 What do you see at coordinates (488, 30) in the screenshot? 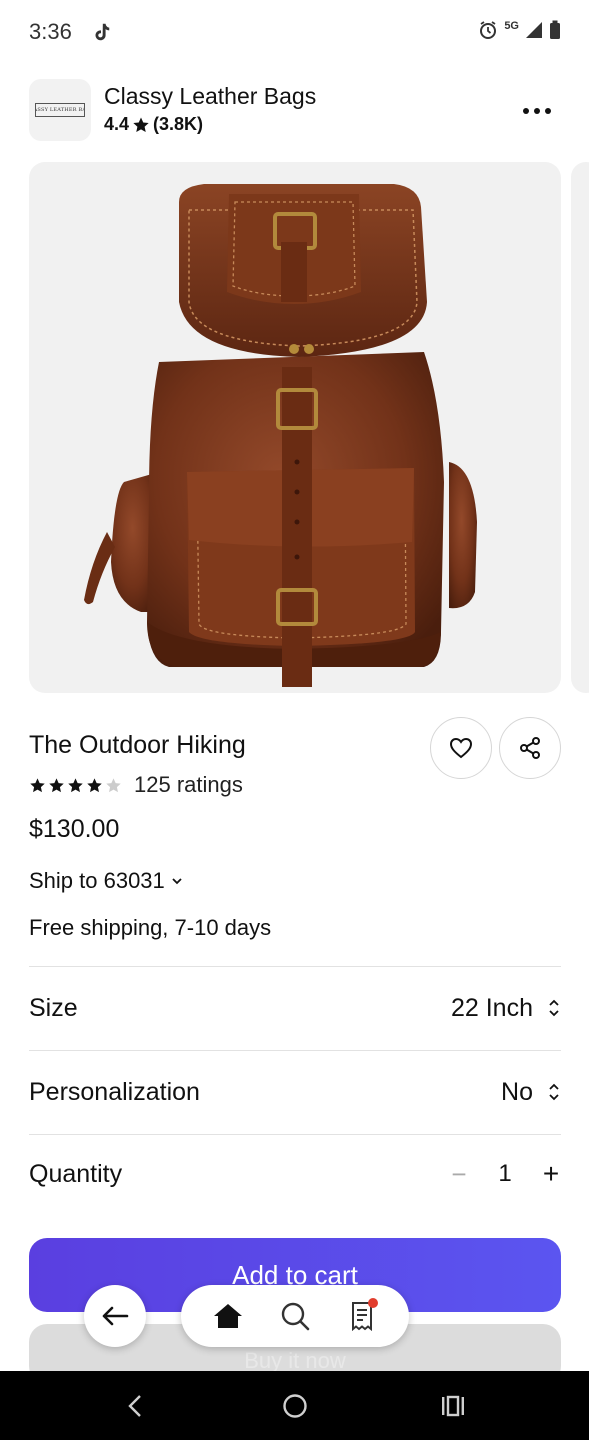
I see `alarm-icon` at bounding box center [488, 30].